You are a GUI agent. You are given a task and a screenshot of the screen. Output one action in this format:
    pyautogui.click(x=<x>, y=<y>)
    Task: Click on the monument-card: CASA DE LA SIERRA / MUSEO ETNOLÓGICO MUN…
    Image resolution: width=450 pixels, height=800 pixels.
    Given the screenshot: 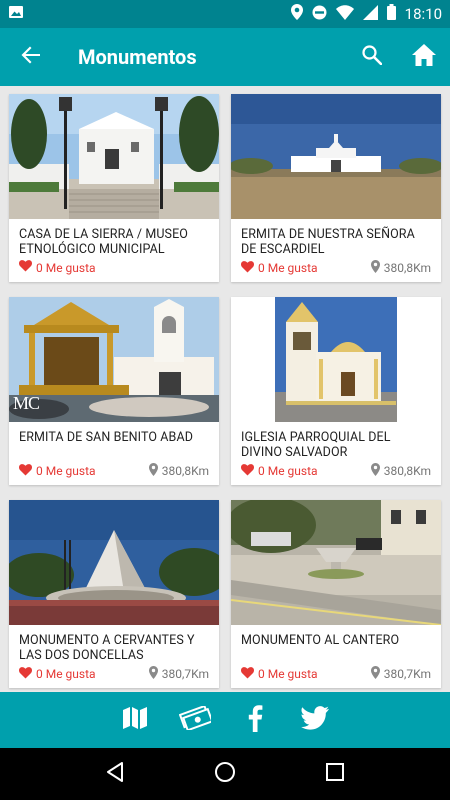 What is the action you would take?
    pyautogui.click(x=114, y=188)
    